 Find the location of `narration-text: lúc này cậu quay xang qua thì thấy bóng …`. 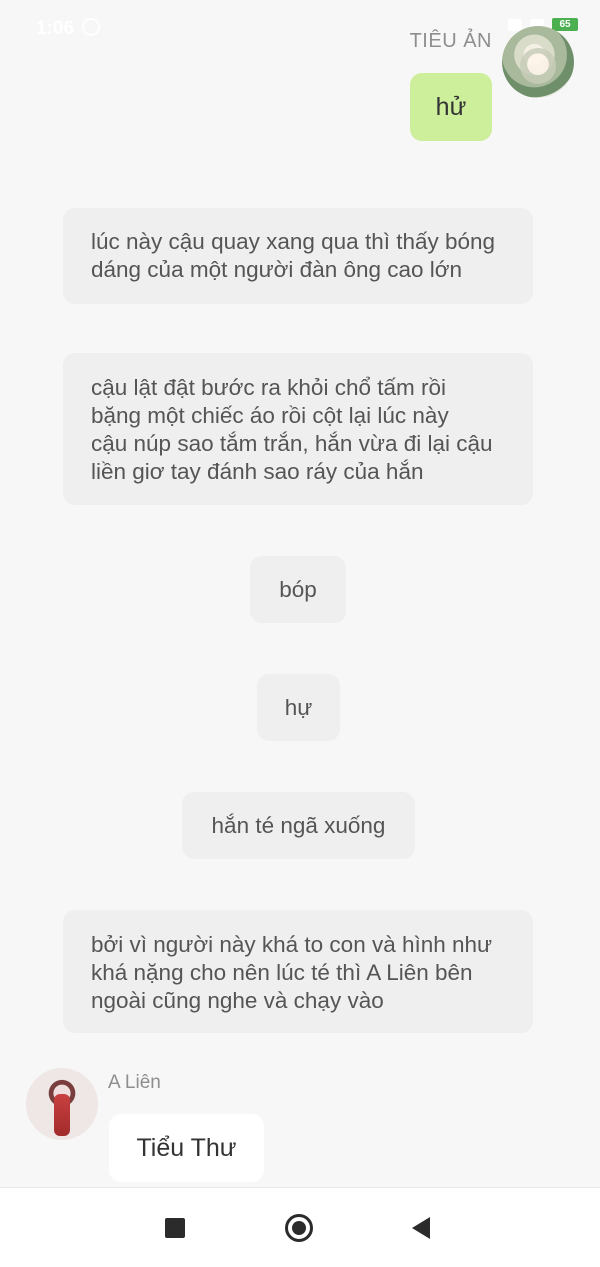

narration-text: lúc này cậu quay xang qua thì thấy bóng … is located at coordinates (293, 255).